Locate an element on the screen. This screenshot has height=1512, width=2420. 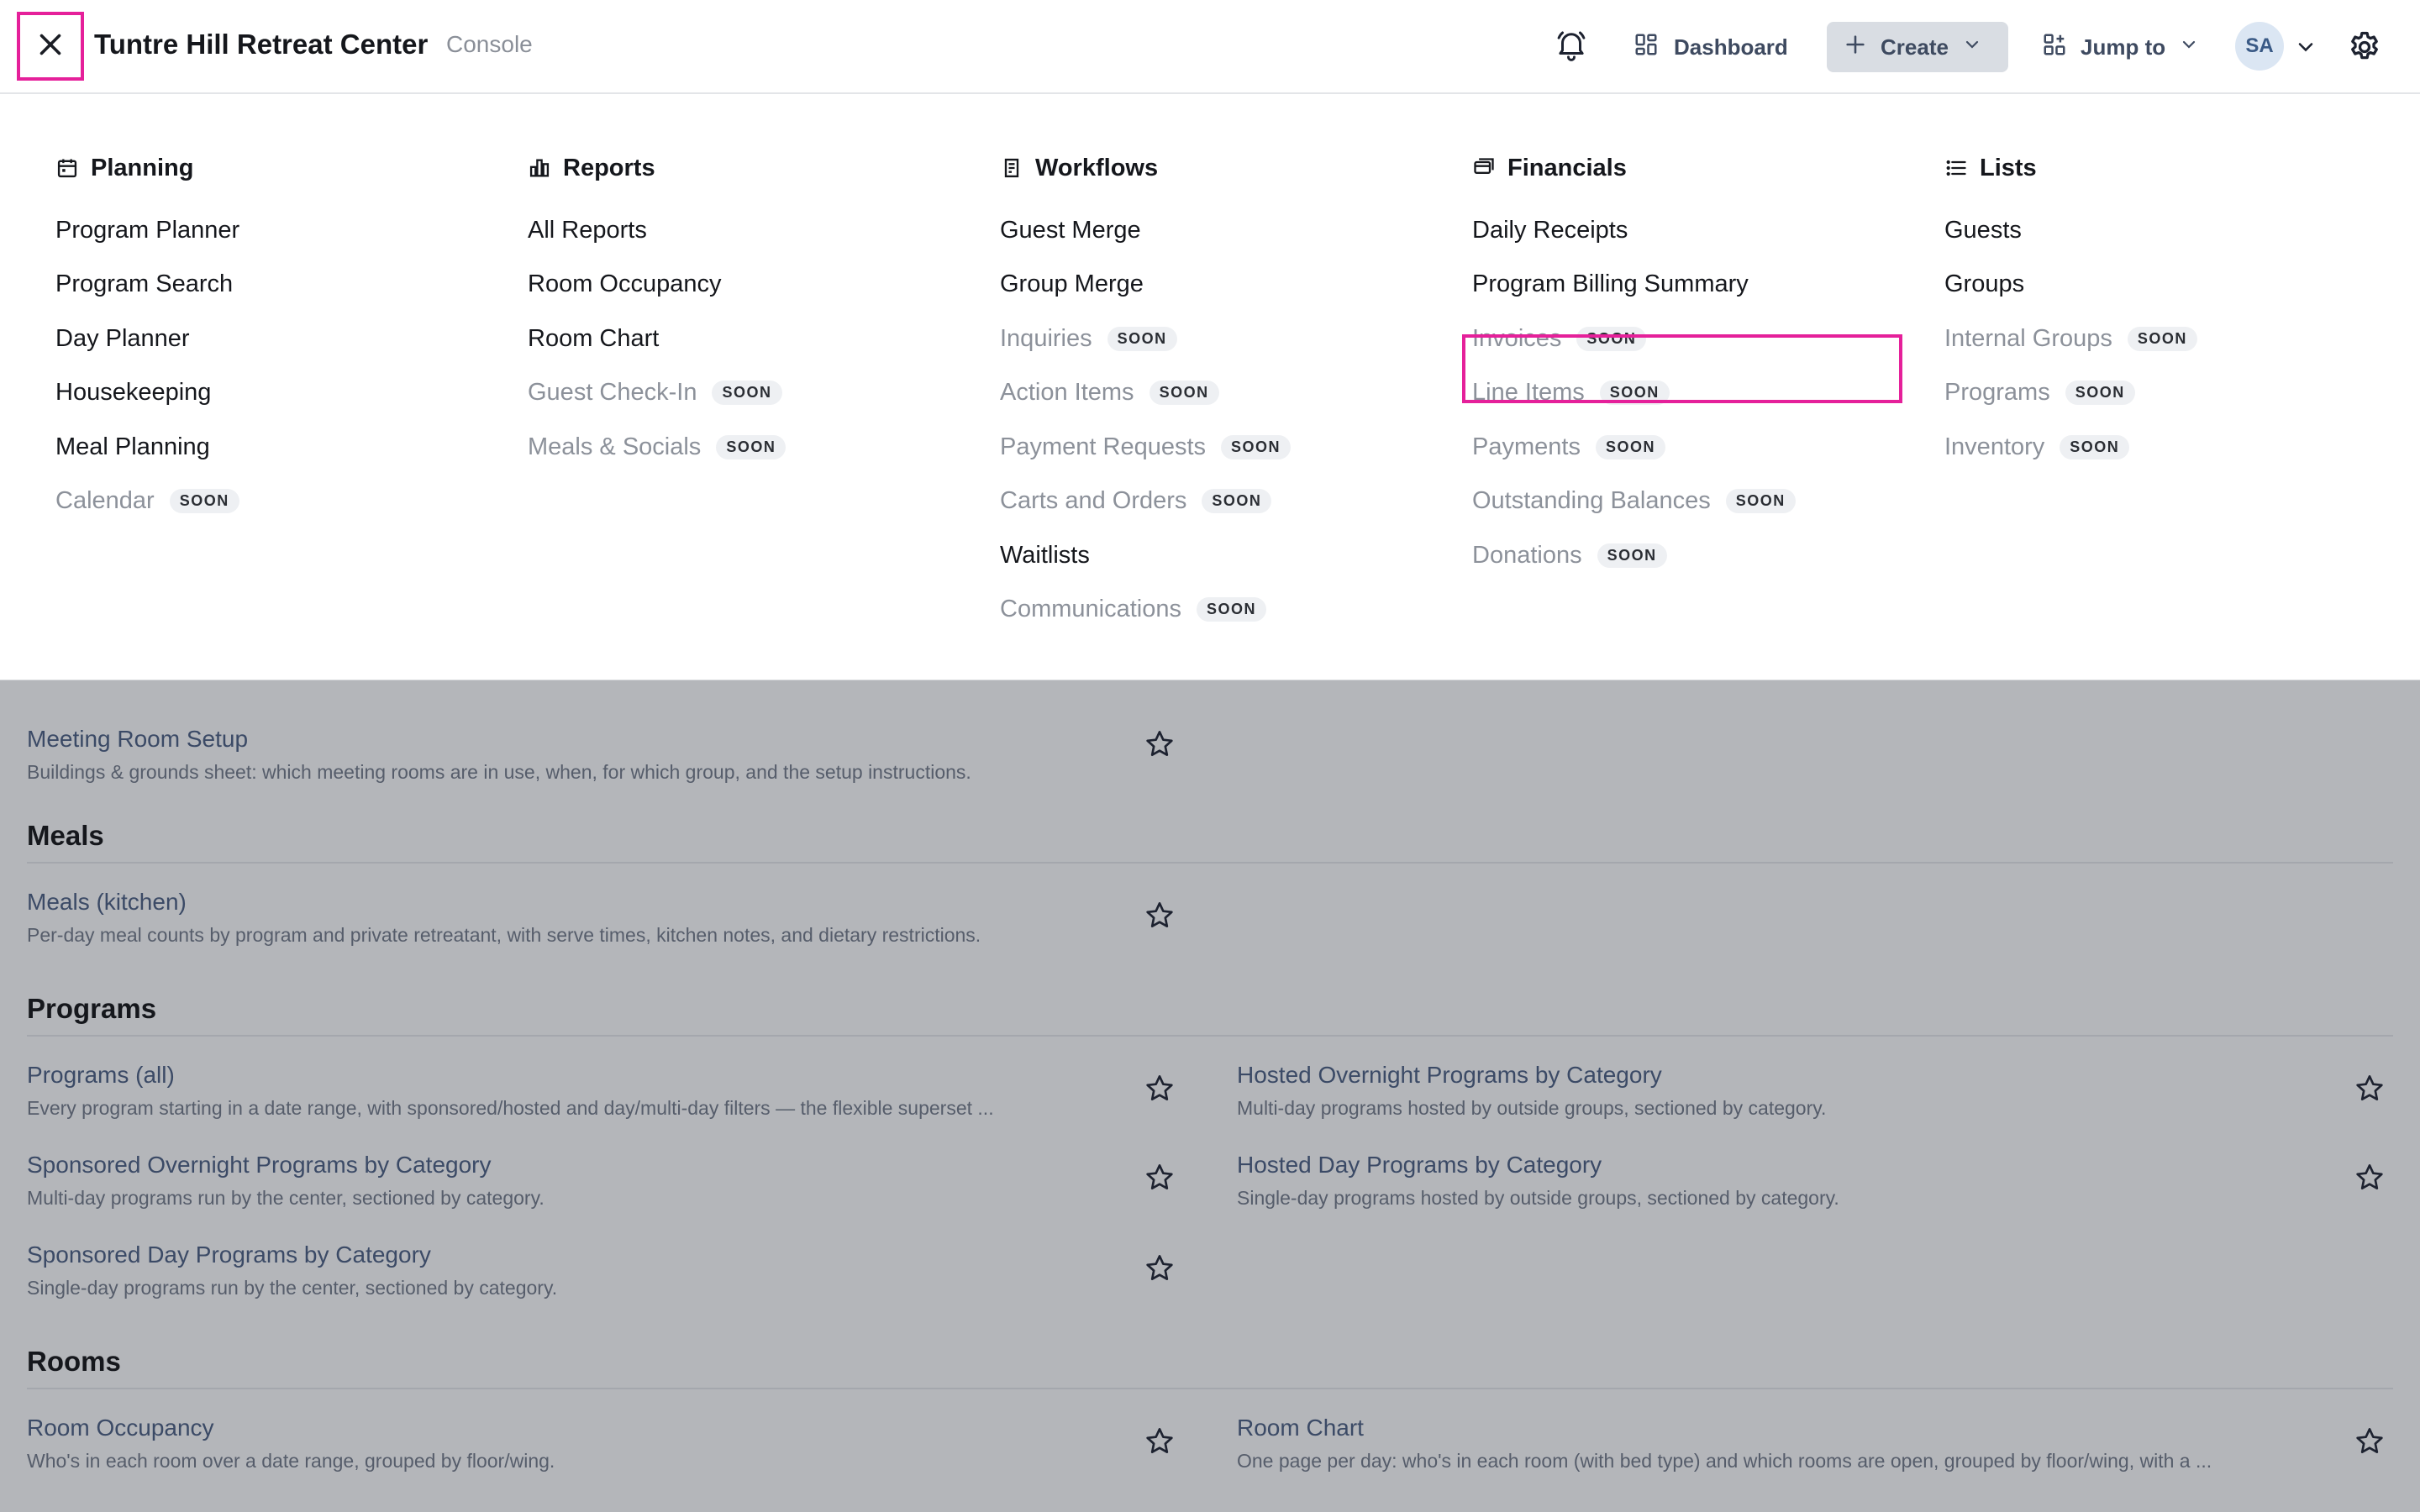
menu-item-program-planner: Program Planner is located at coordinates (147, 230).